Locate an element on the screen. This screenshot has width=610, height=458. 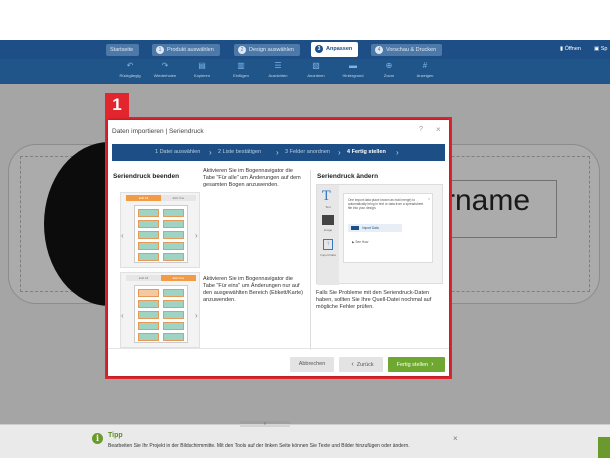
step-number: 2 is located at coordinates (242, 49).